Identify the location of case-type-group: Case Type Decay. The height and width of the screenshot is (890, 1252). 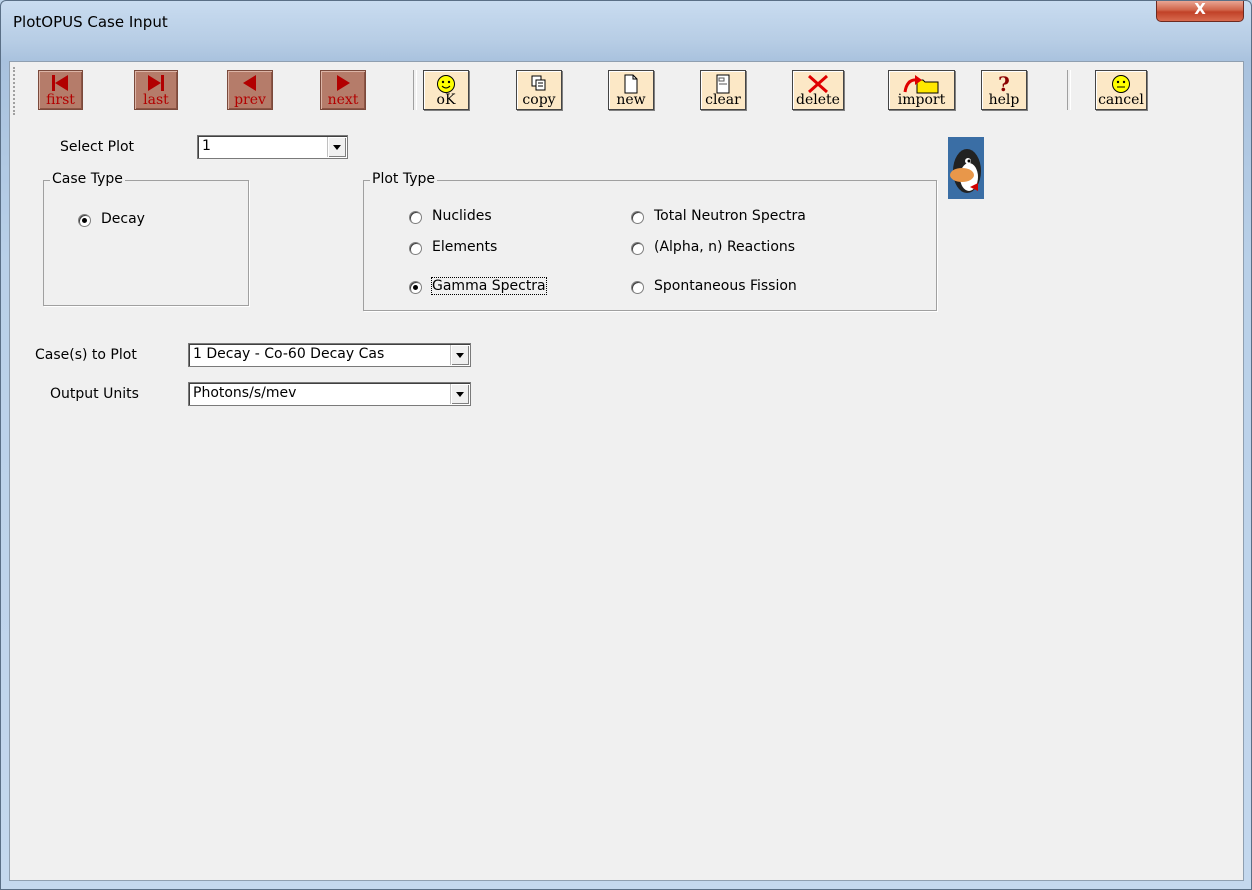
(146, 238).